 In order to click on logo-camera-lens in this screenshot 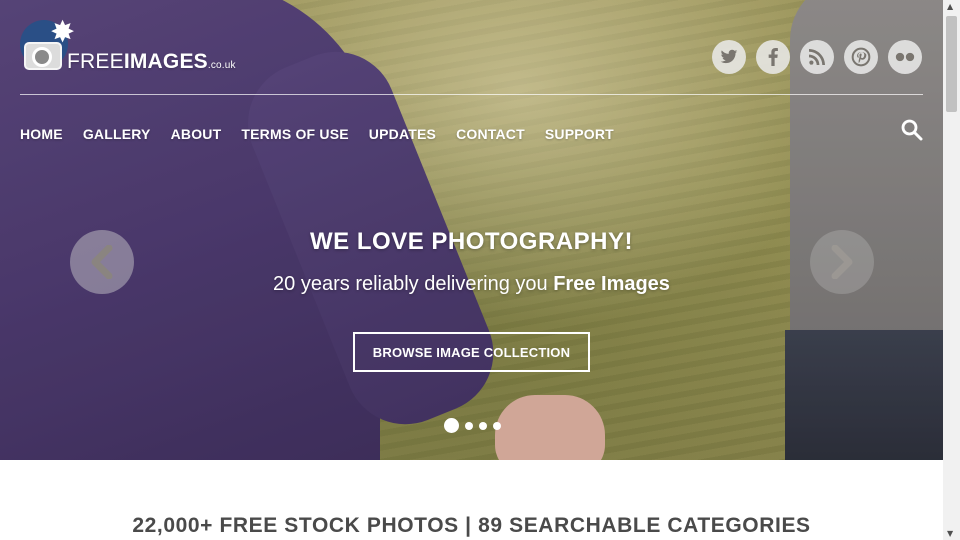, I will do `click(42, 57)`.